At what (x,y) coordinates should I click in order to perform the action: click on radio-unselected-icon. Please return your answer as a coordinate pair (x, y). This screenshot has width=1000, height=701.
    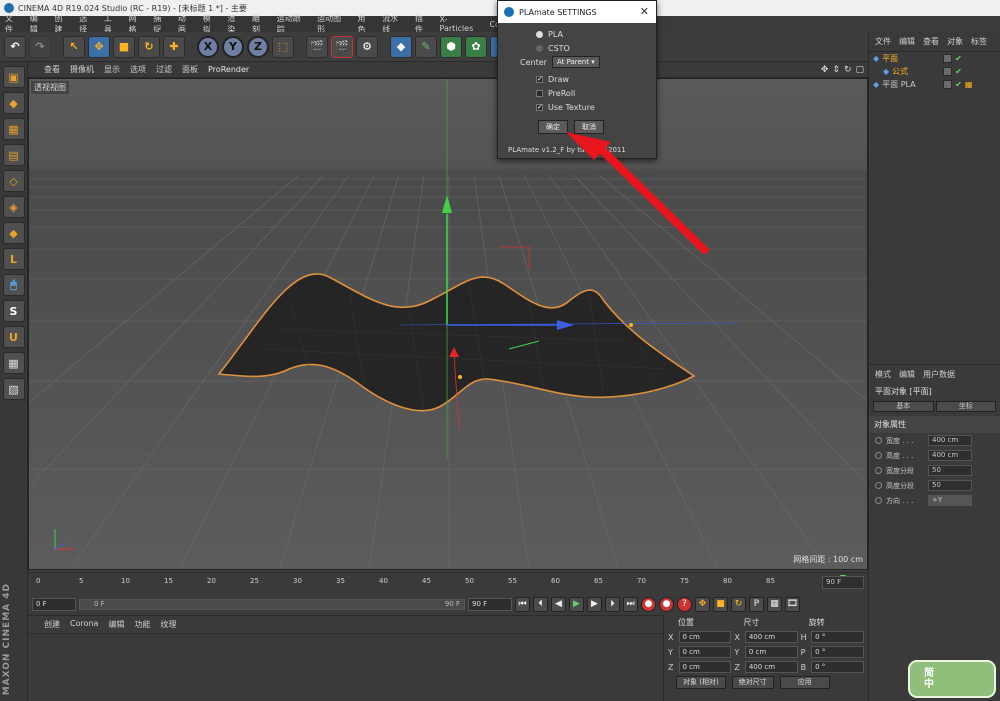
    Looking at the image, I should click on (539, 48).